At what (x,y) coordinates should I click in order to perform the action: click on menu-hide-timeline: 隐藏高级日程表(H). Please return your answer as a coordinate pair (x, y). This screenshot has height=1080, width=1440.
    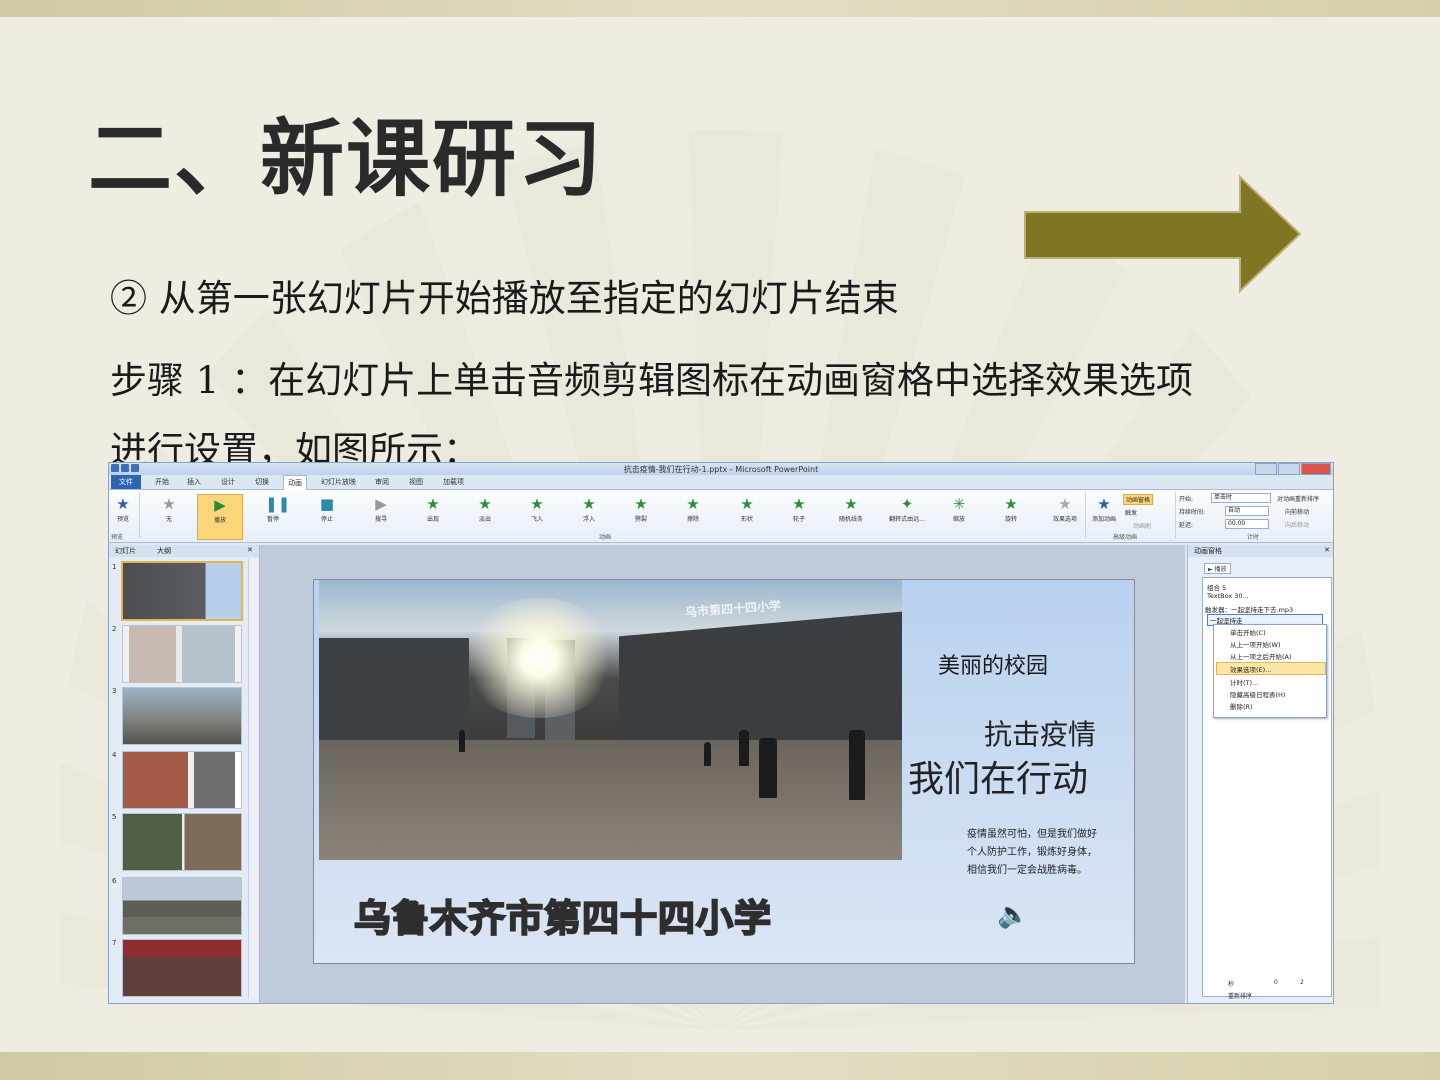
    Looking at the image, I should click on (1257, 694).